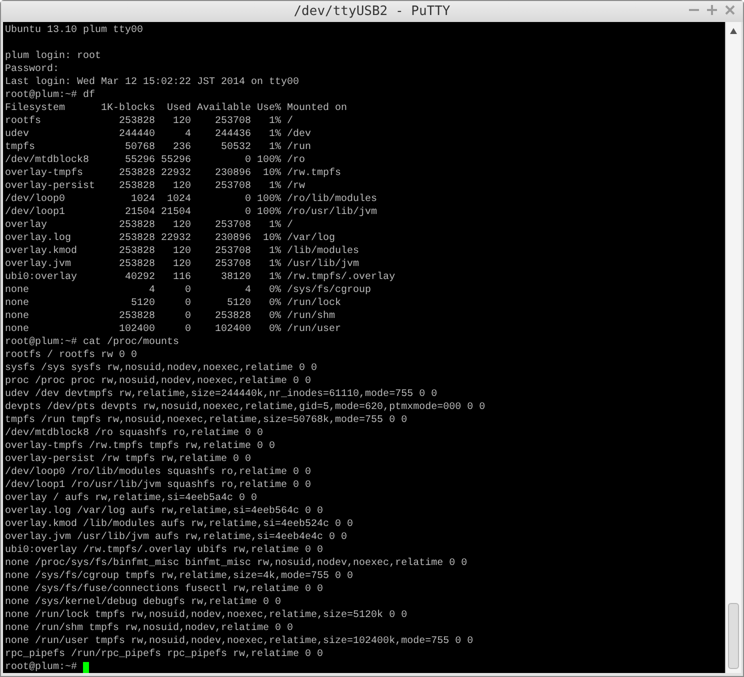  Describe the element at coordinates (86, 667) in the screenshot. I see `cursor` at that location.